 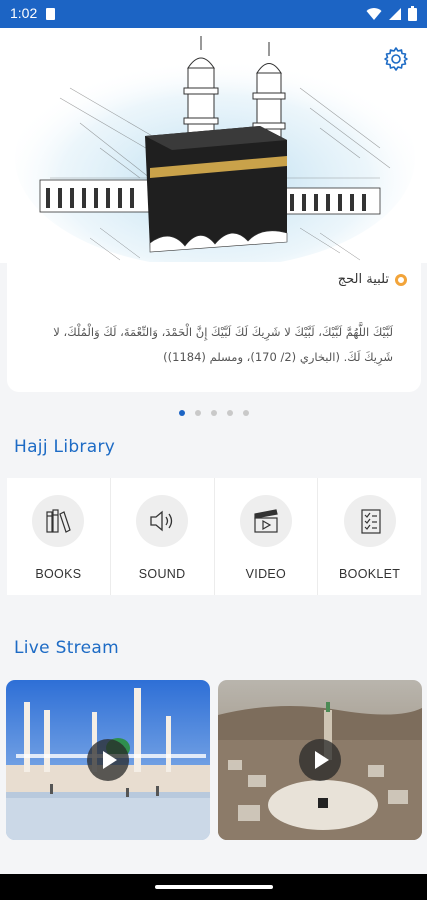 I want to click on talbiyah-title-row: تلبية الحج, so click(x=372, y=279).